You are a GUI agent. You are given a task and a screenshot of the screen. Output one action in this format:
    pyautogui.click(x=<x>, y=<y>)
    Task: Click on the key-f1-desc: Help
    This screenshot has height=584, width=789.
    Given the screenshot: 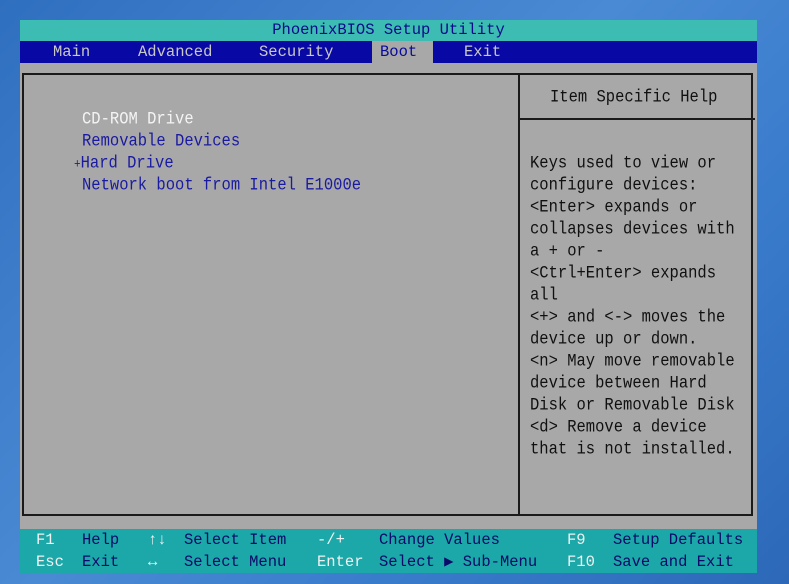 What is the action you would take?
    pyautogui.click(x=101, y=540)
    